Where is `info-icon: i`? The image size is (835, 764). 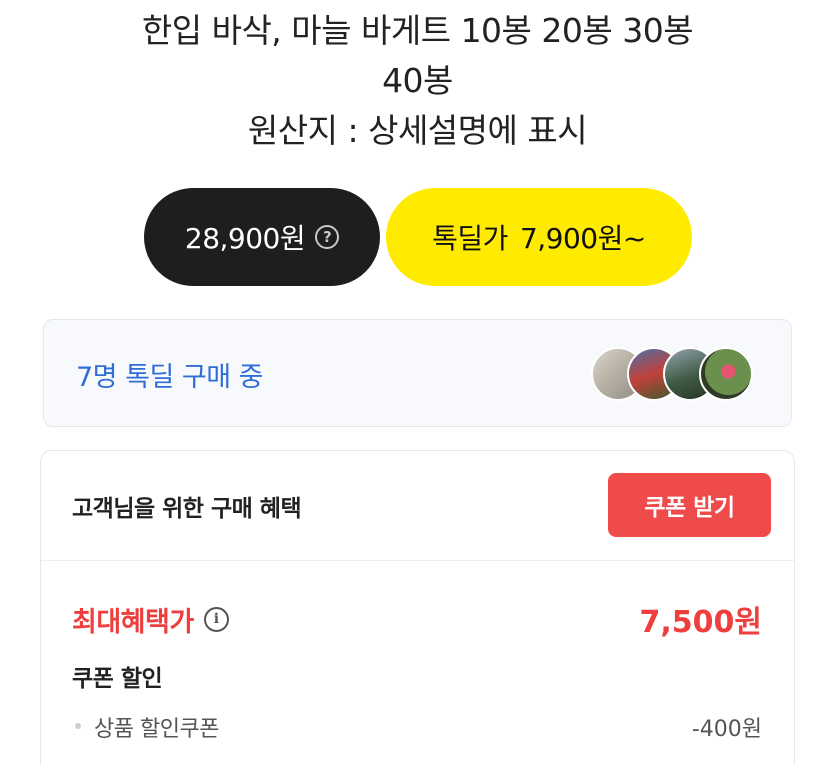
info-icon: i is located at coordinates (216, 619).